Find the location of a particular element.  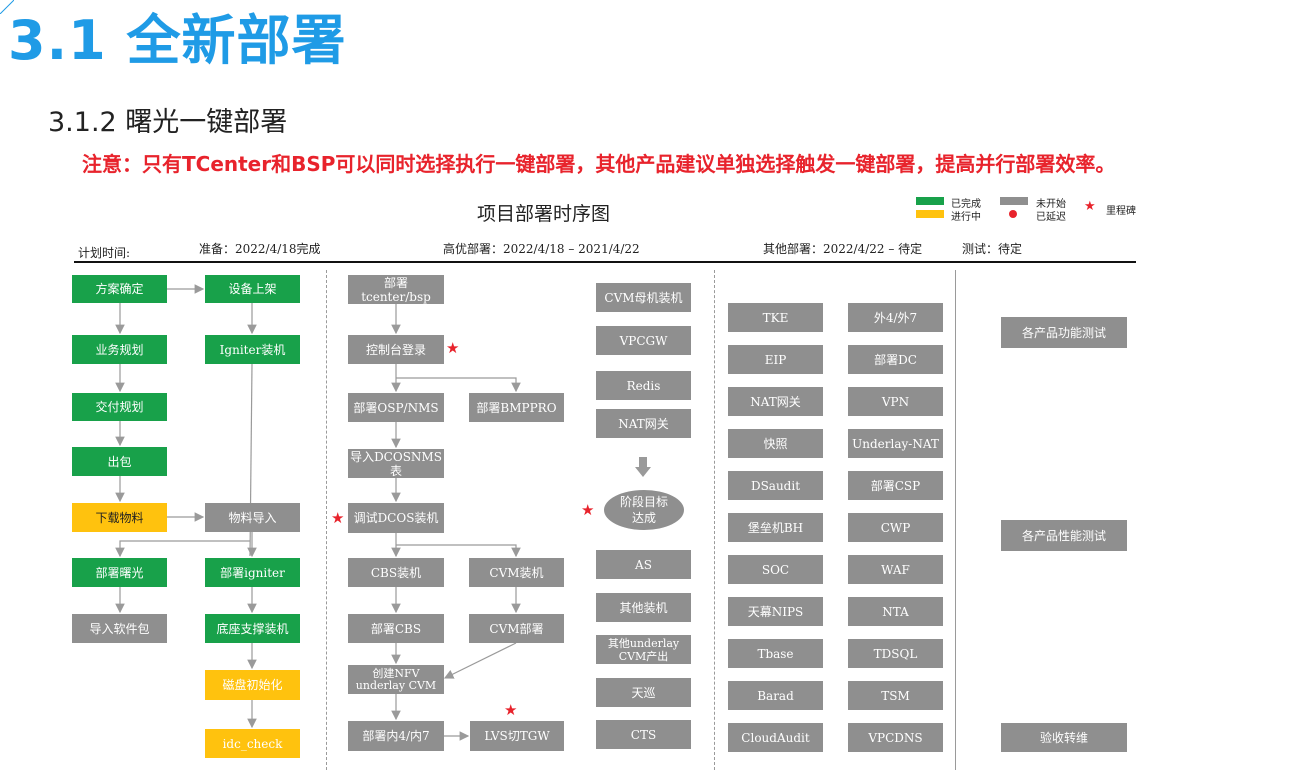

box-deploy-dc: 部署DC is located at coordinates (895, 359).